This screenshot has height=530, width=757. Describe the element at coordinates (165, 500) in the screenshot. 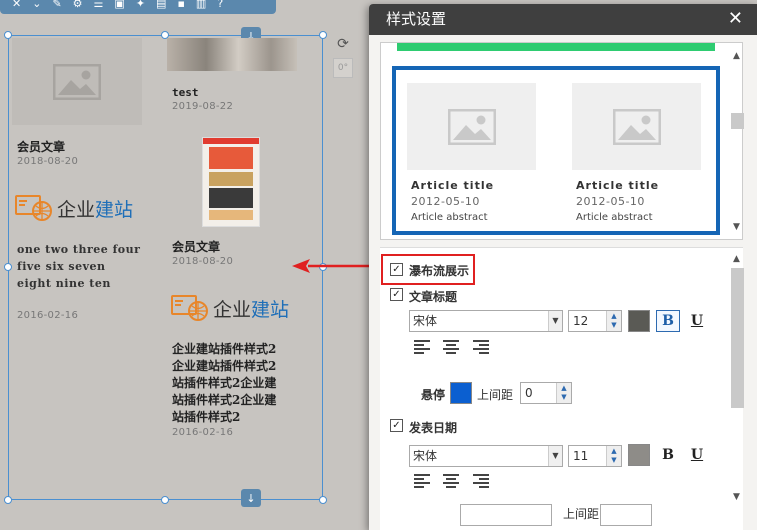

I see `resize-handle-b` at that location.